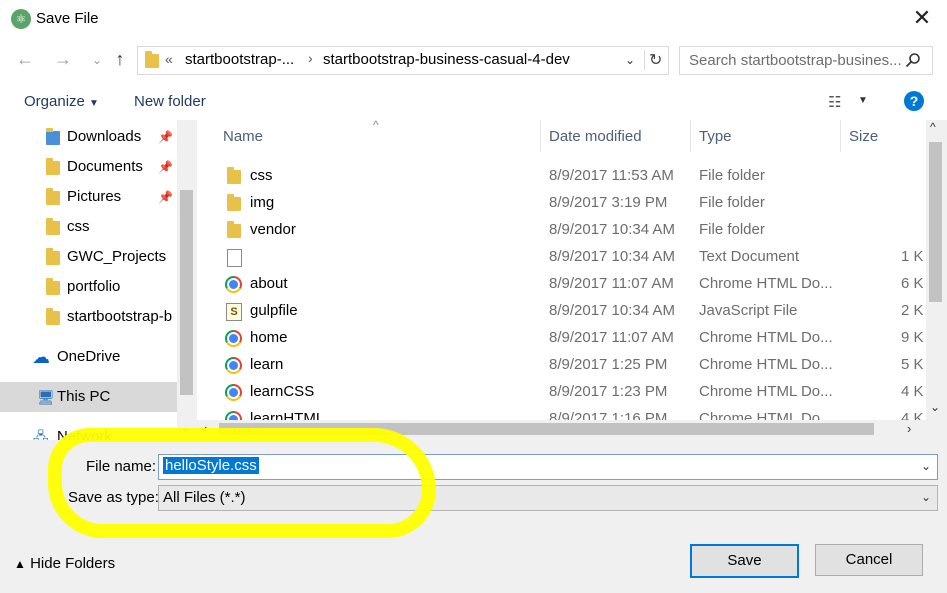 Image resolution: width=947 pixels, height=593 pixels. Describe the element at coordinates (744, 561) in the screenshot. I see `save-button: Save` at that location.